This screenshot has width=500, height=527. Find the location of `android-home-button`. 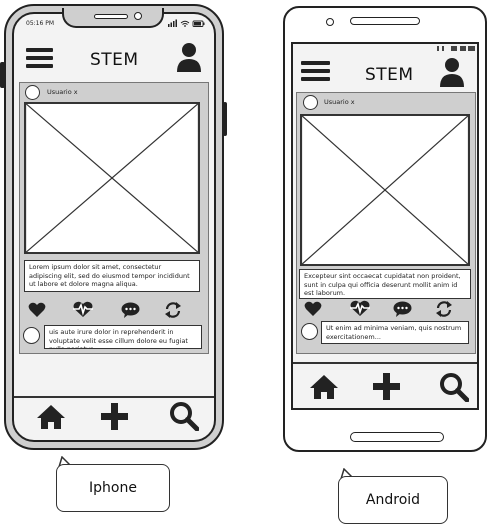

android-home-button is located at coordinates (397, 437).